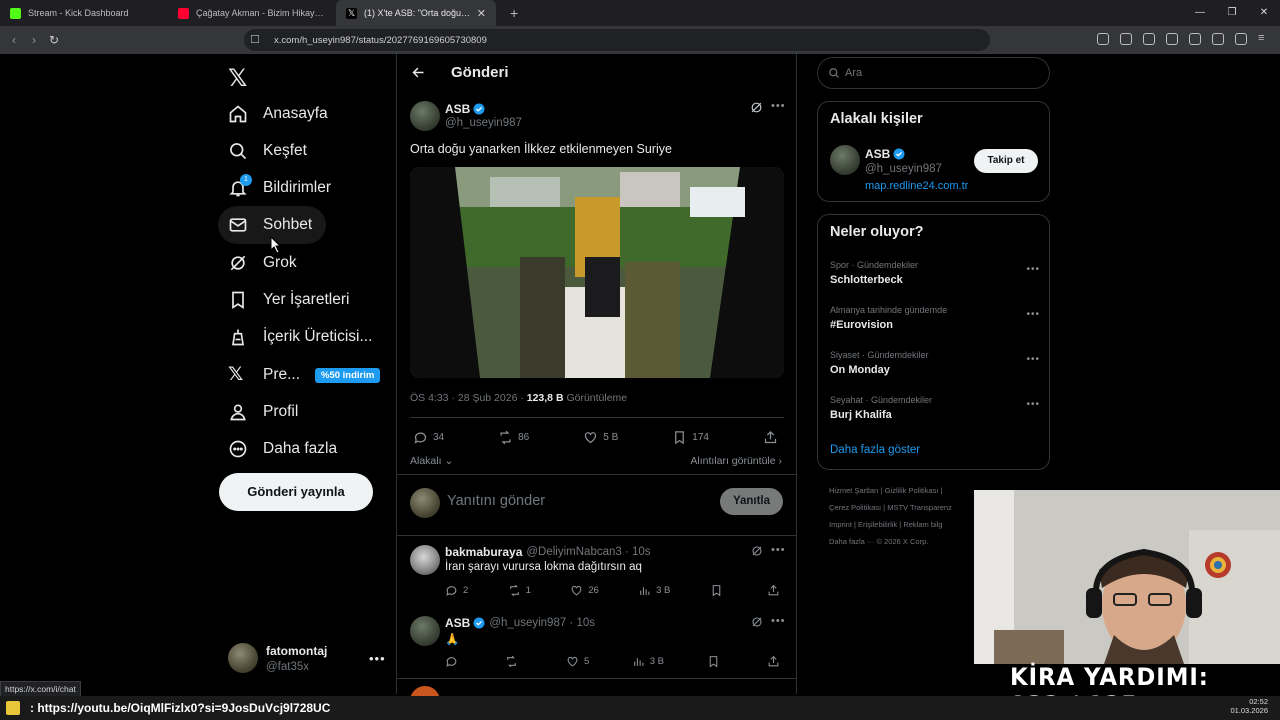 This screenshot has height=720, width=1280. Describe the element at coordinates (426, 461) in the screenshot. I see `sort-label: Alakalı` at that location.